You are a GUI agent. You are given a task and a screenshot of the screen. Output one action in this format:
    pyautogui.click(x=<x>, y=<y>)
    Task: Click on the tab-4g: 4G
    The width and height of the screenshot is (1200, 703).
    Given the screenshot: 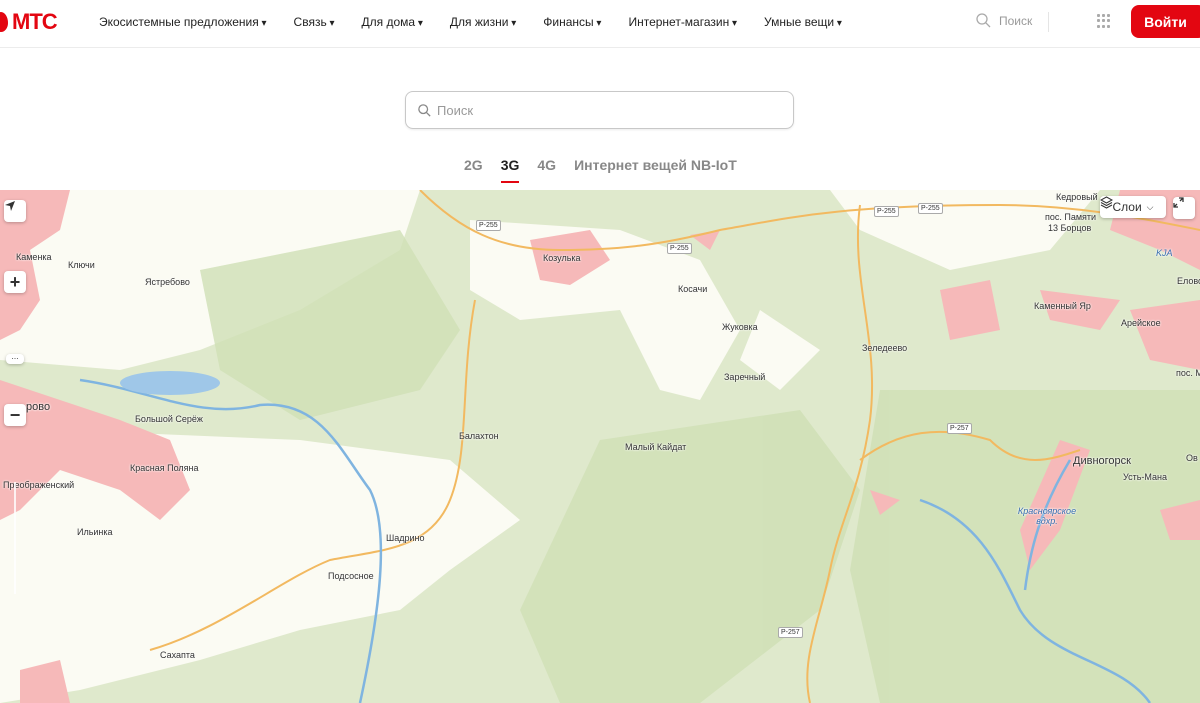 What is the action you would take?
    pyautogui.click(x=546, y=170)
    